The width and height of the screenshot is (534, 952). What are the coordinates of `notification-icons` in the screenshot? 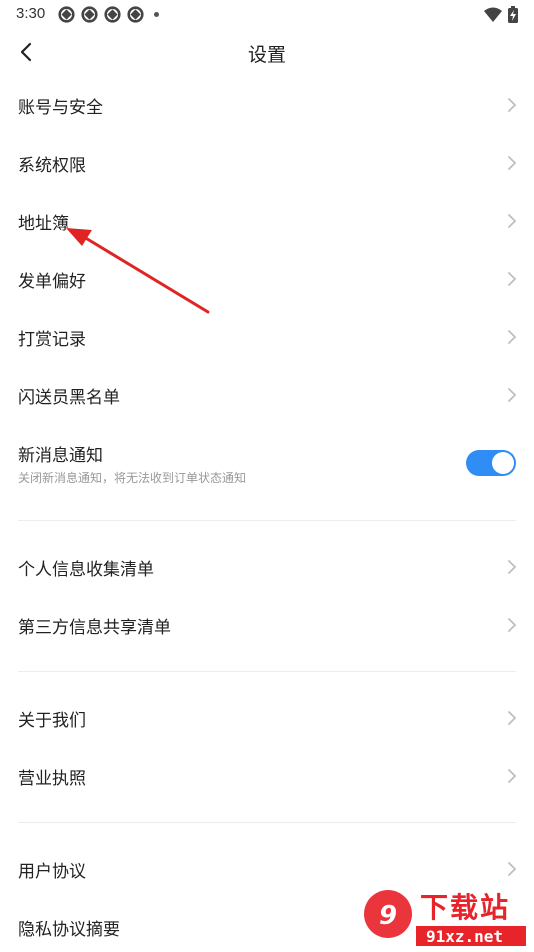 It's located at (108, 14).